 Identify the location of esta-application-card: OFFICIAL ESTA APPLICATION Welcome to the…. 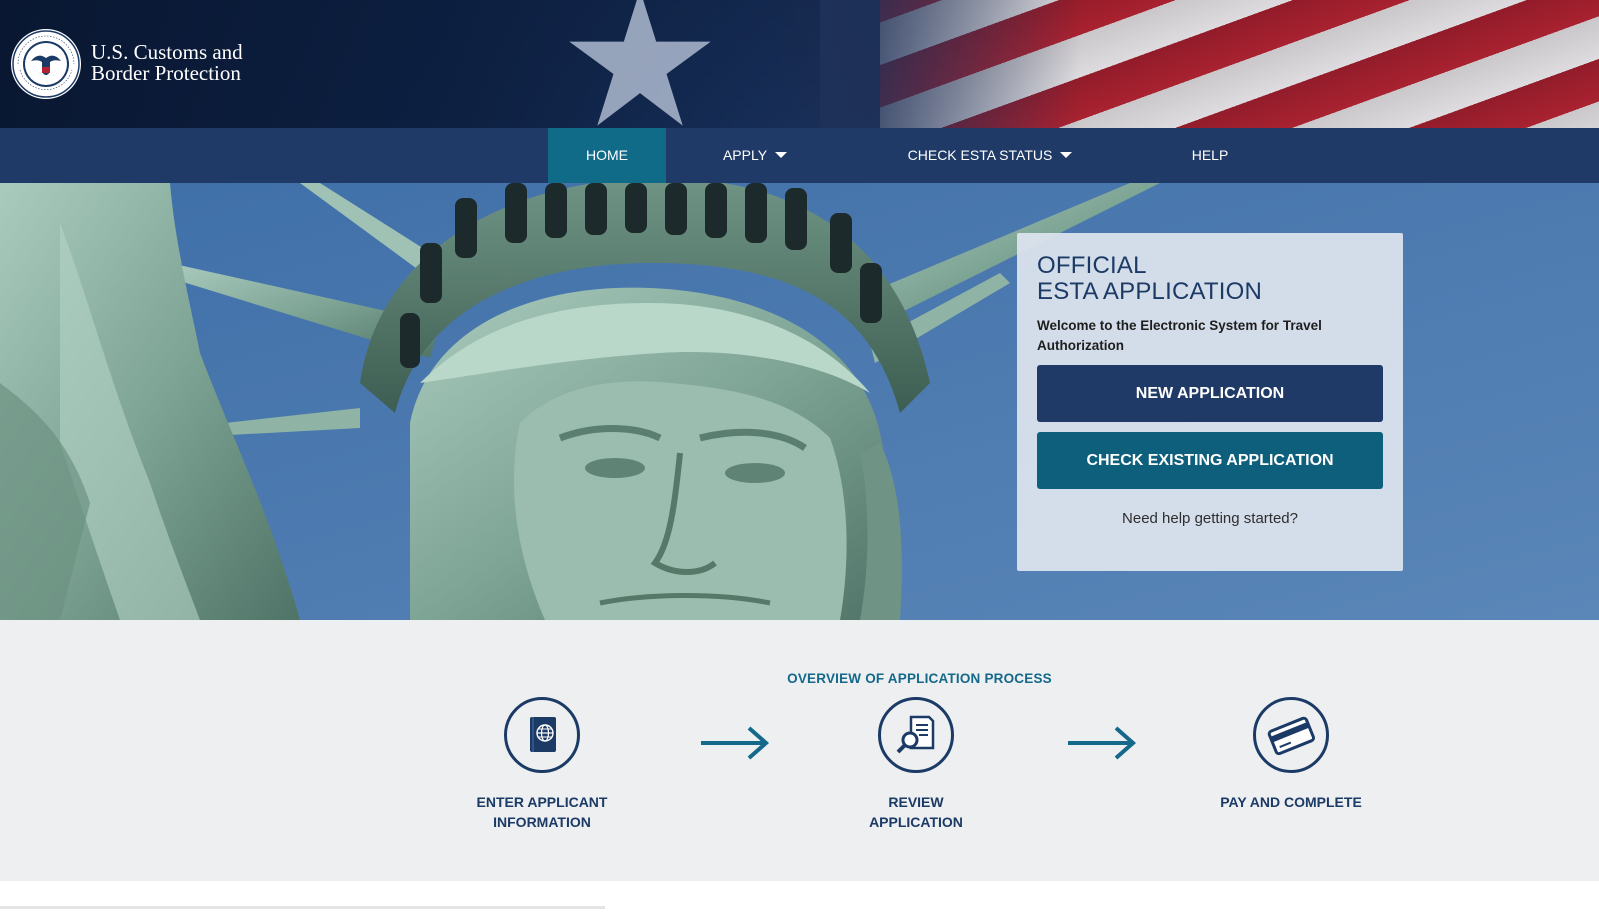
(1210, 402).